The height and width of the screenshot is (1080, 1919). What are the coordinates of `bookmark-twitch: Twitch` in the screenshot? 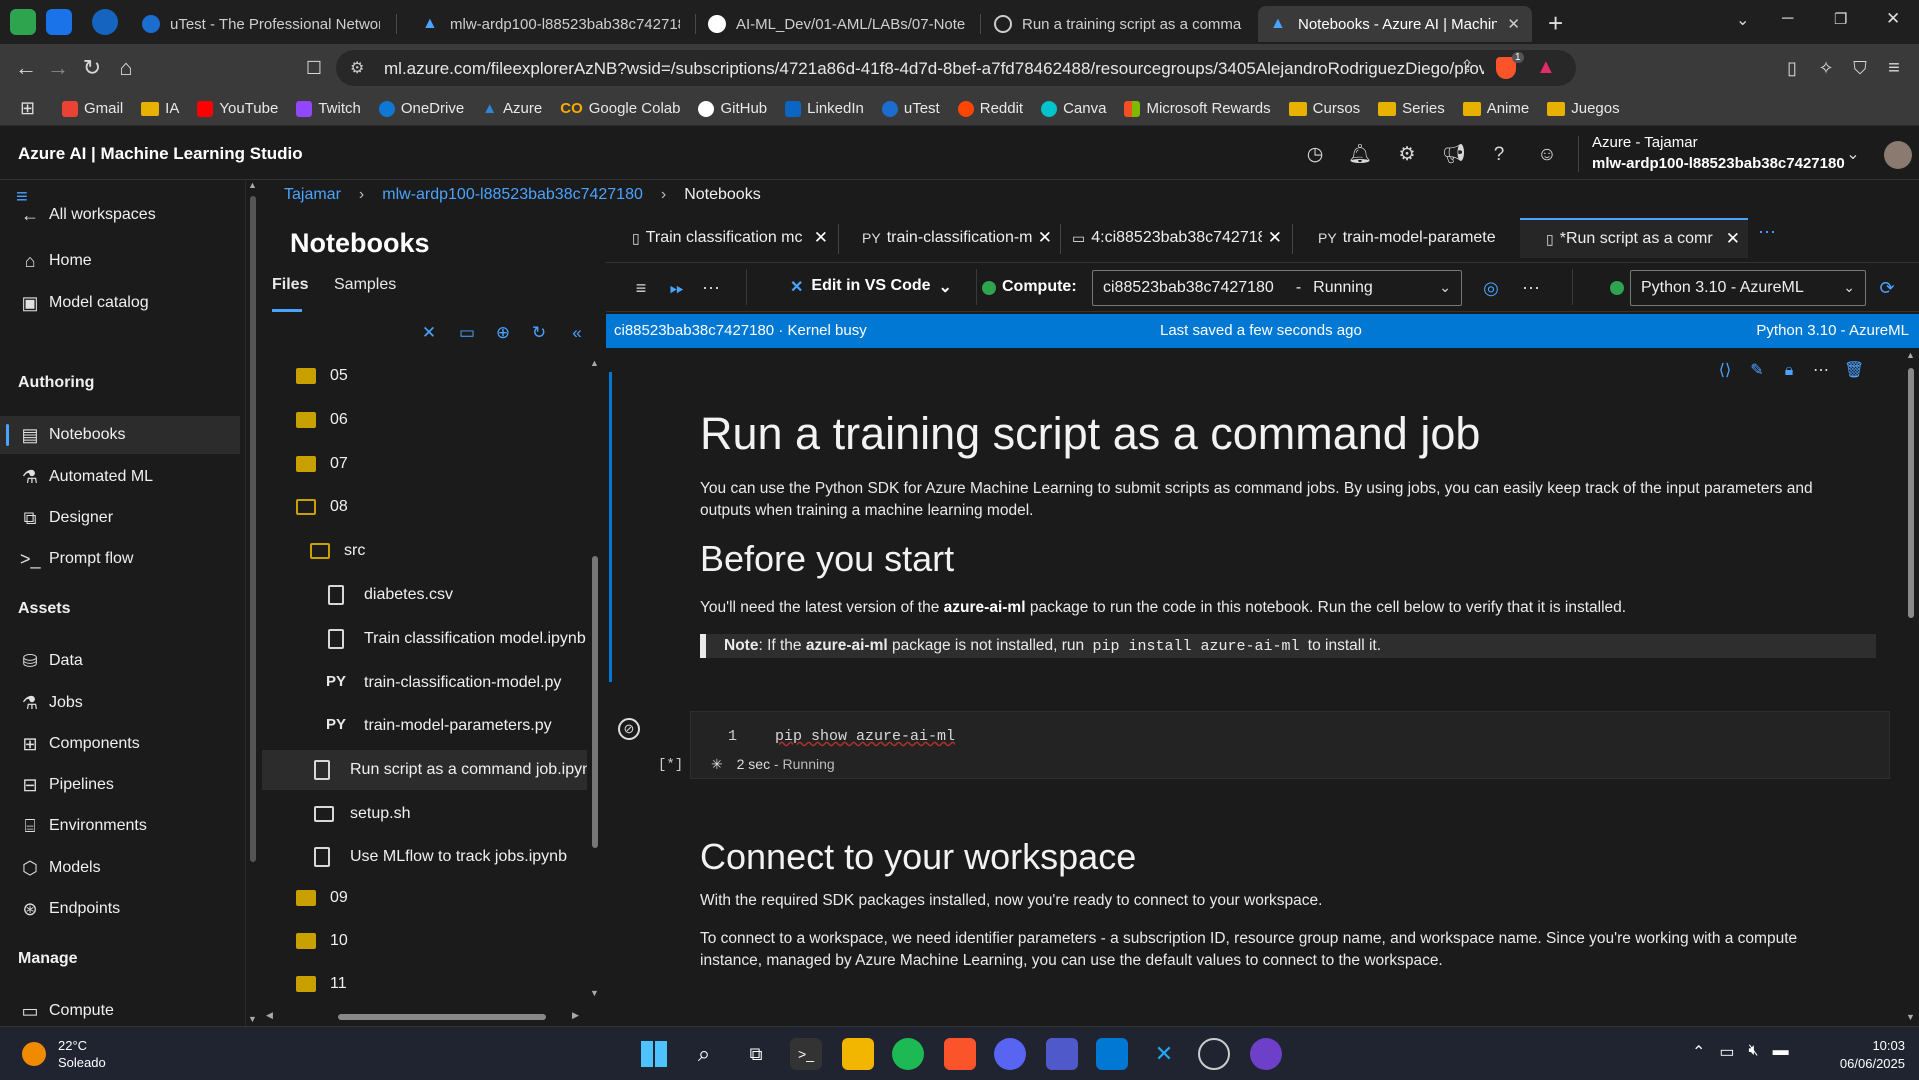 It's located at (328, 108).